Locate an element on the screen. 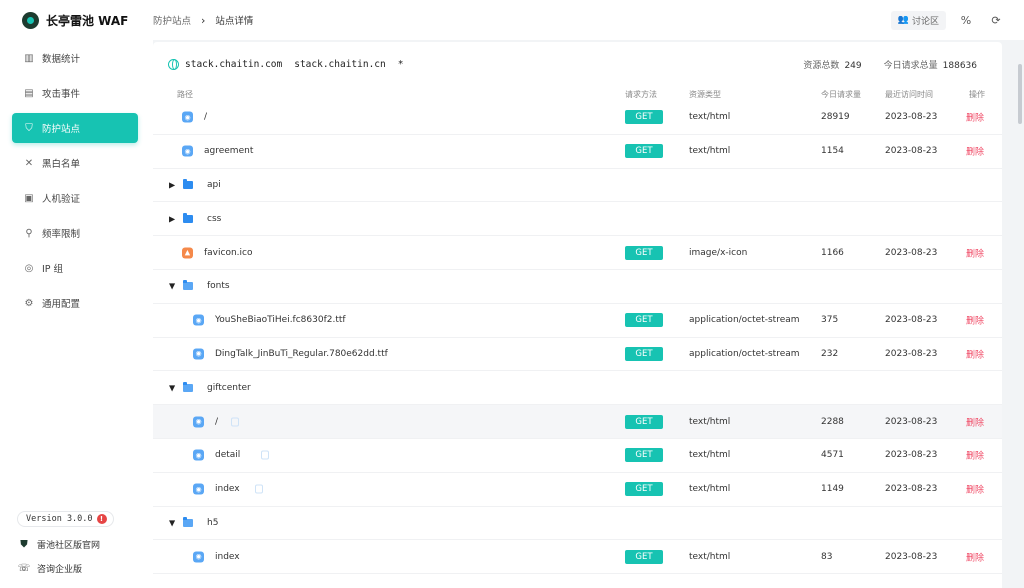 Image resolution: width=1024 pixels, height=588 pixels. table-row: ◉ index GET text/html 1149 2023-08-23 删除 is located at coordinates (577, 490).